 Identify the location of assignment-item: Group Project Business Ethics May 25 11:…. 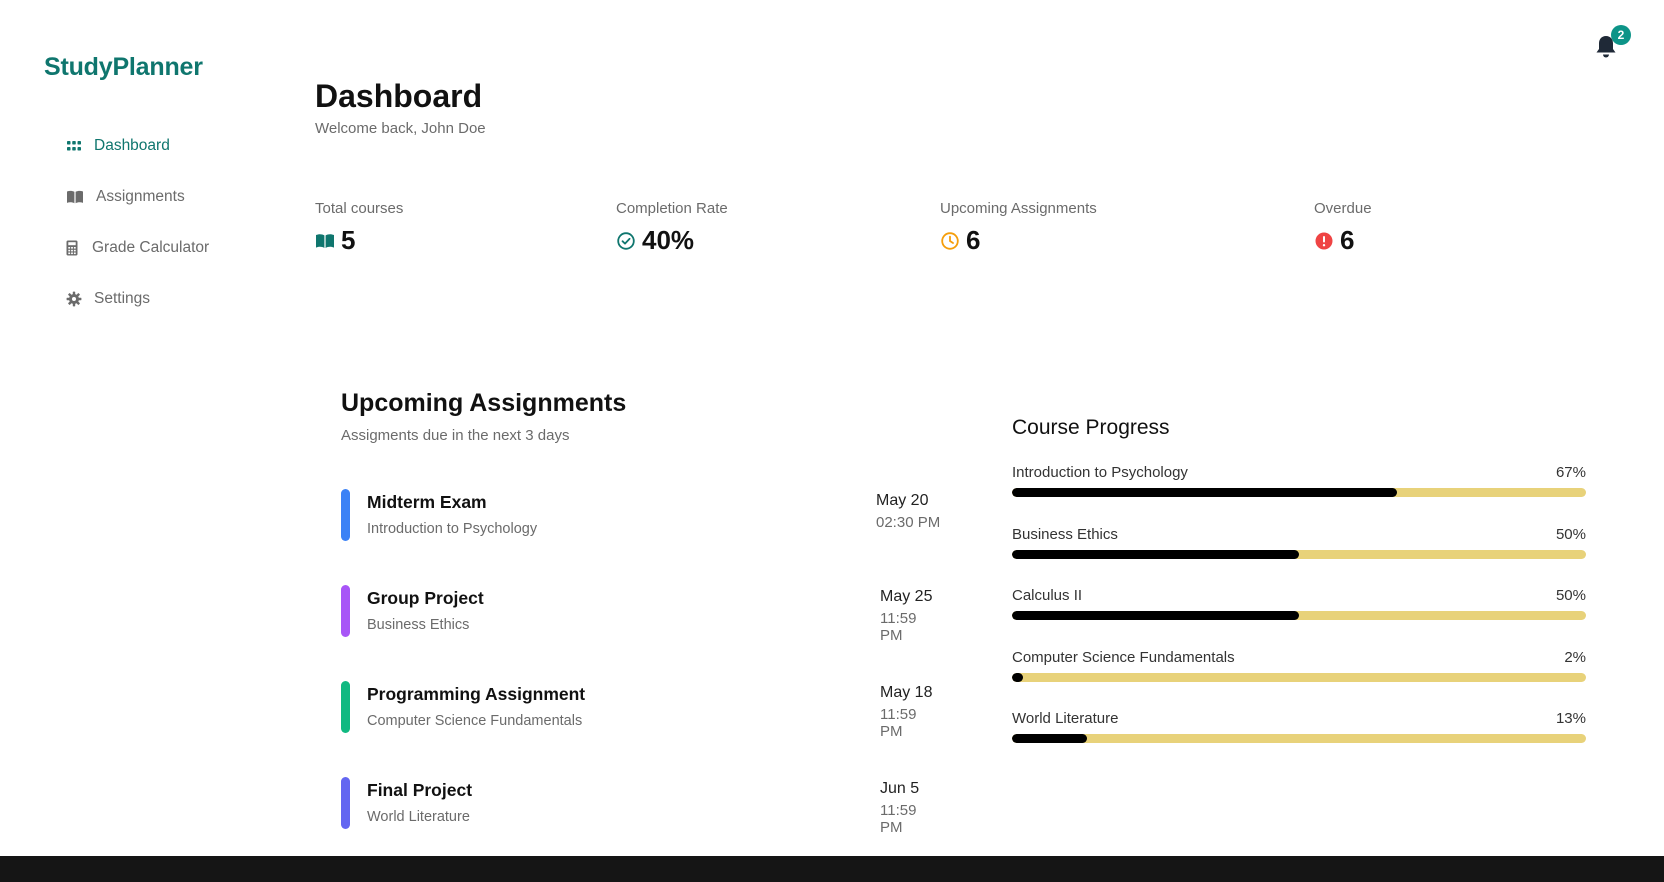
(641, 614).